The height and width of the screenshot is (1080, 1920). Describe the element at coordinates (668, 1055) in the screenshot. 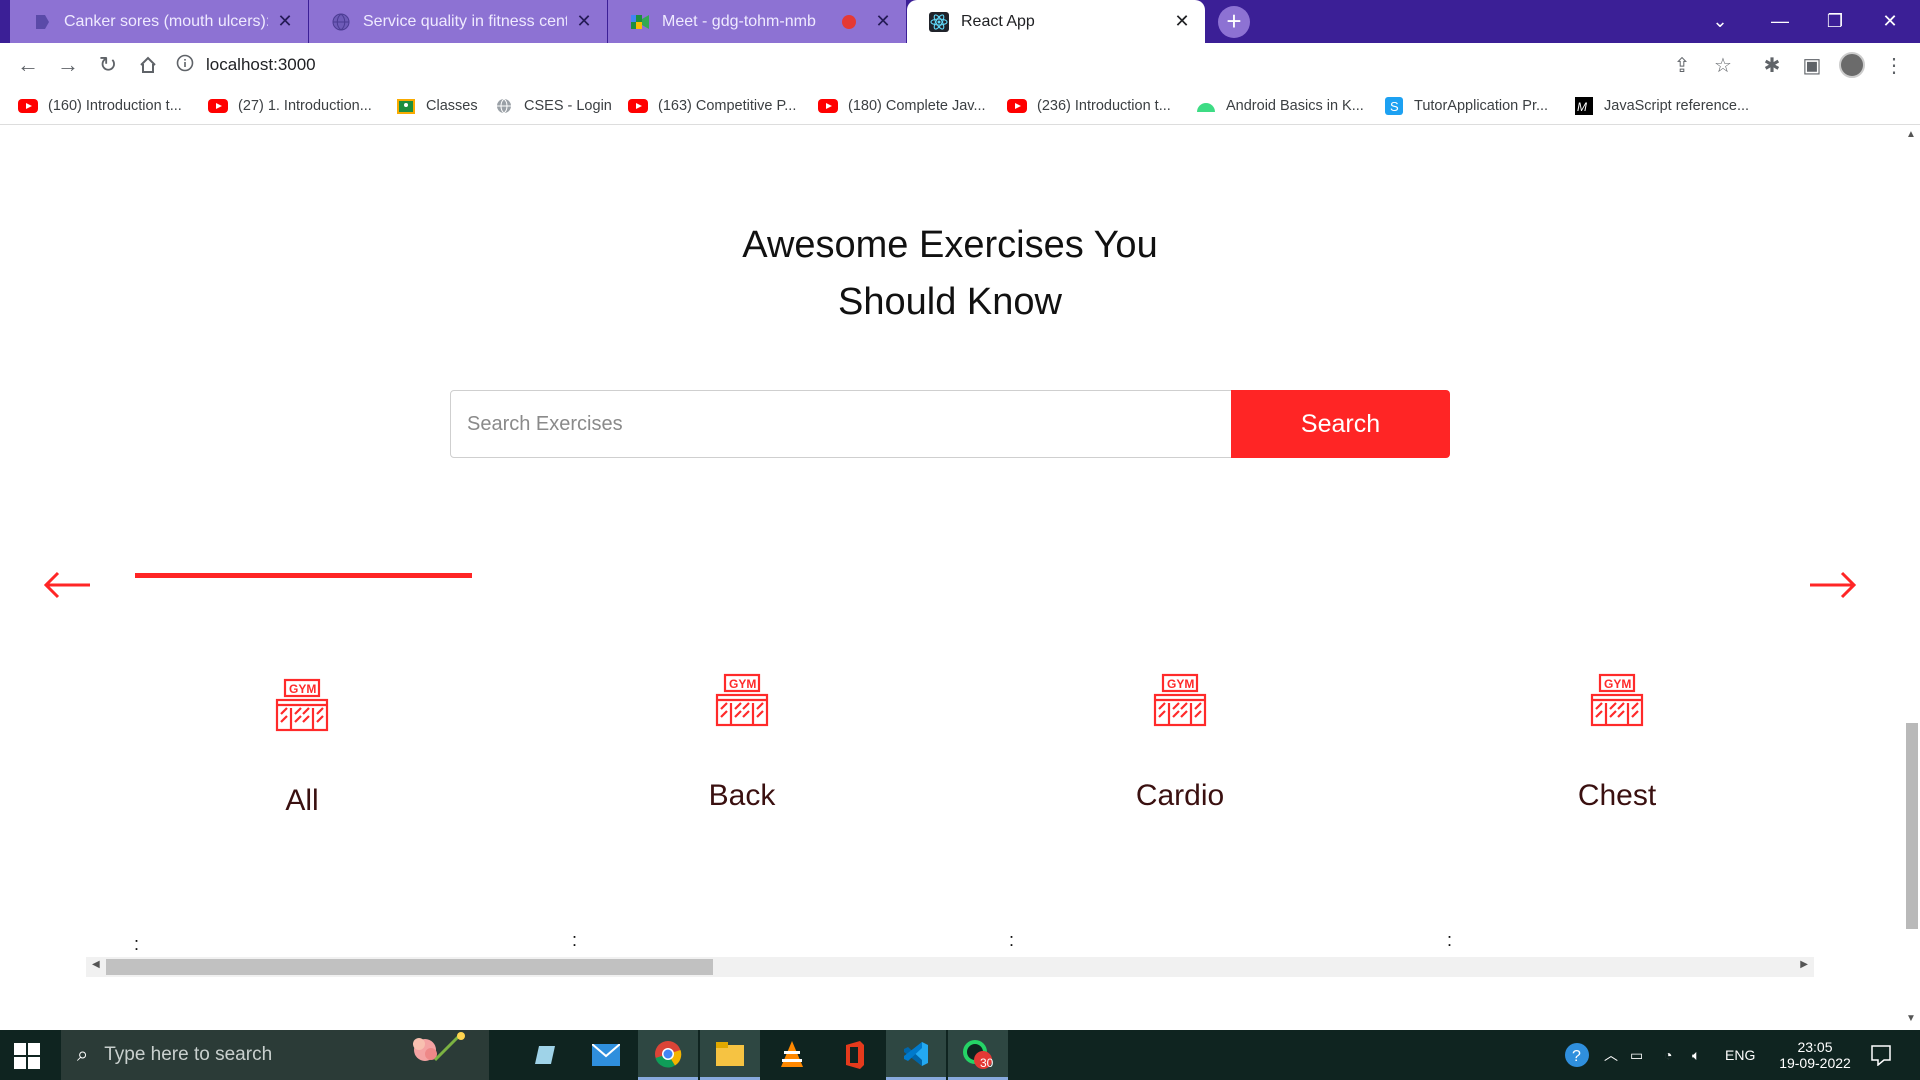

I see `chrome-icon` at that location.